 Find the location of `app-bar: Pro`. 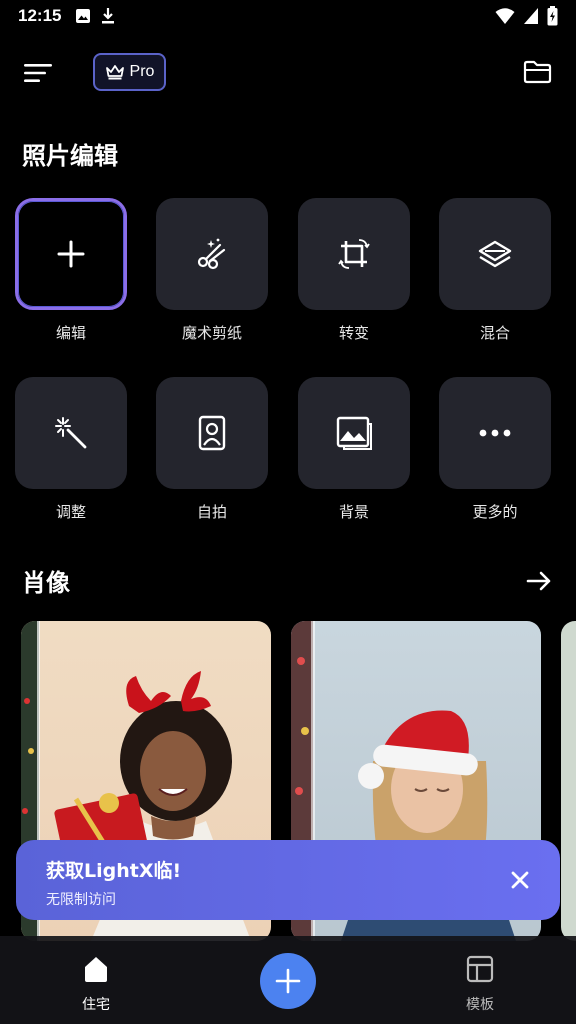

app-bar: Pro is located at coordinates (288, 73).